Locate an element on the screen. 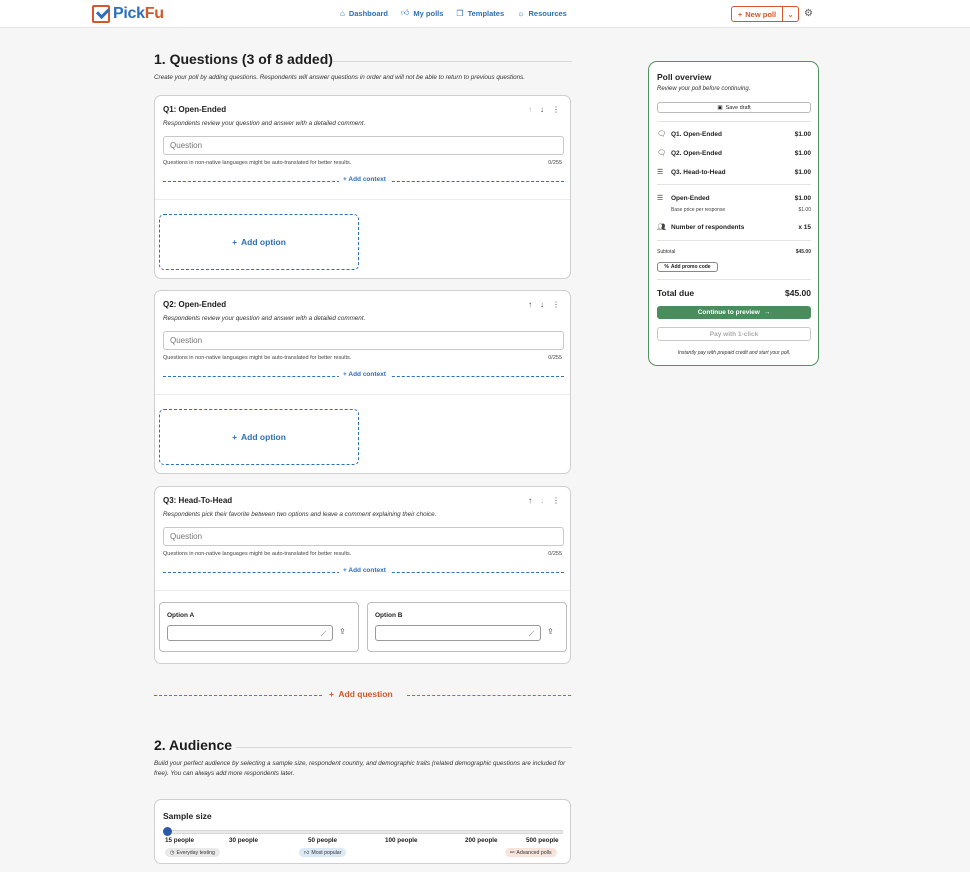 Image resolution: width=970 pixels, height=872 pixels. item-price: $1.00 is located at coordinates (802, 134).